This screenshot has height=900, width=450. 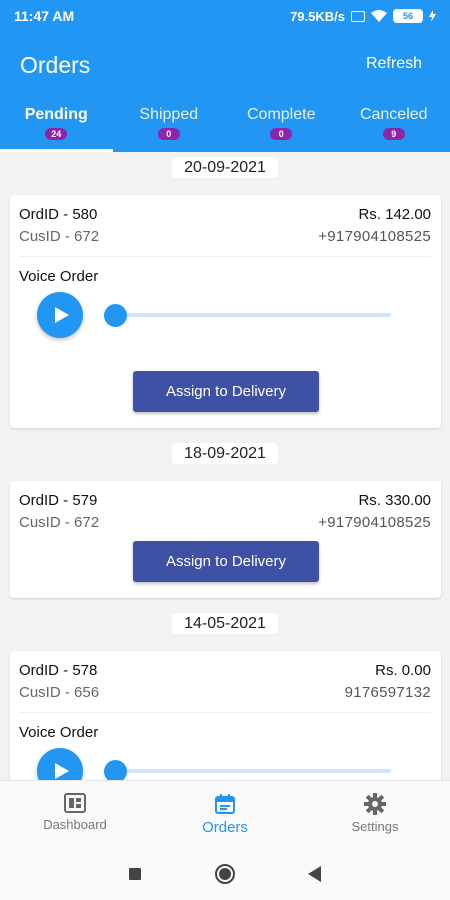 I want to click on home-icon, so click(x=225, y=874).